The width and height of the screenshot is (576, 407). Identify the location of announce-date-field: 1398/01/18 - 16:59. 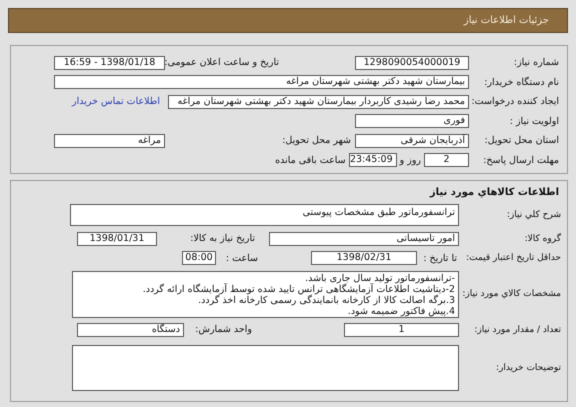
(109, 63).